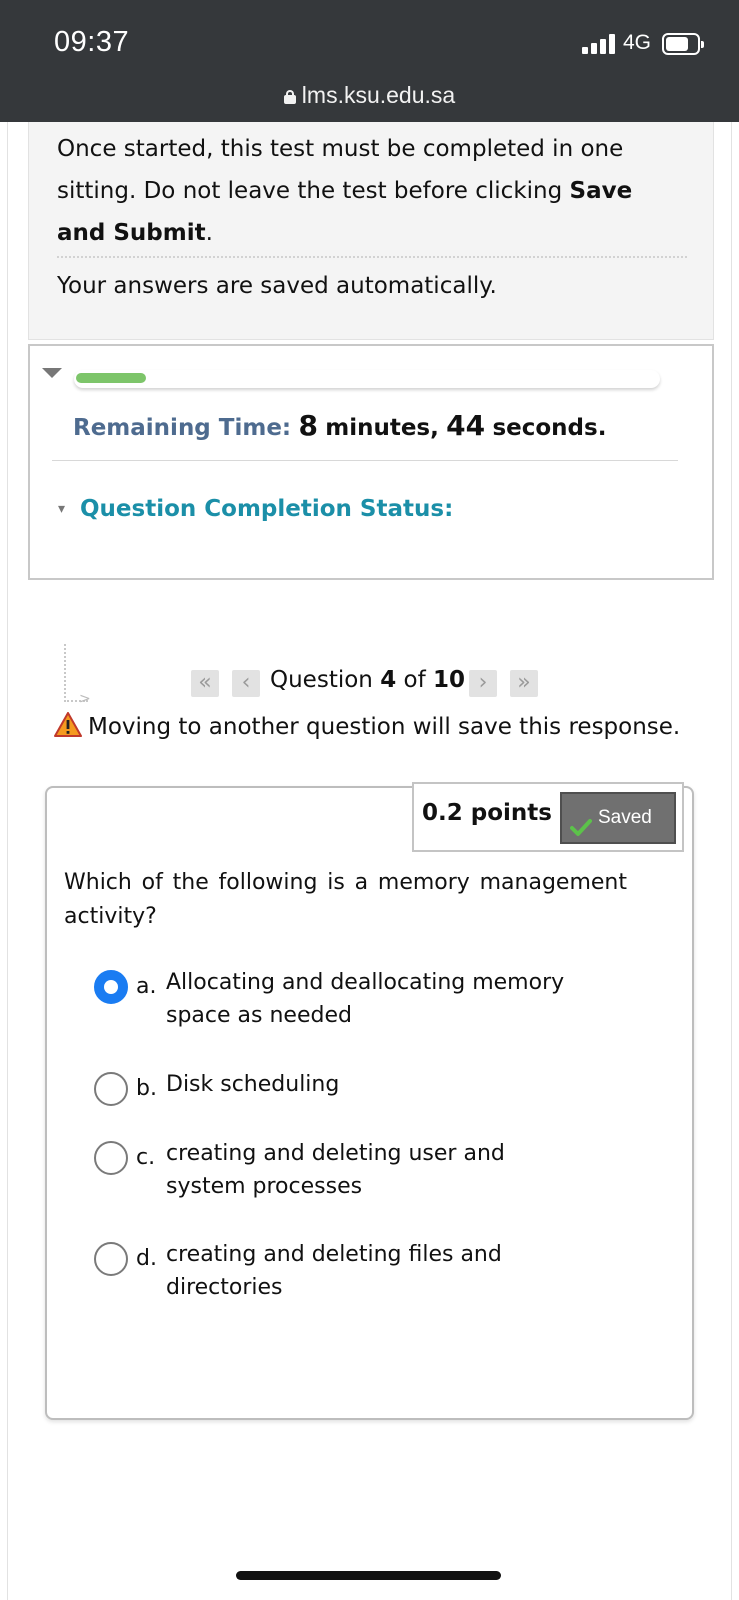 The width and height of the screenshot is (739, 1600). What do you see at coordinates (637, 42) in the screenshot?
I see `network-type: 4G` at bounding box center [637, 42].